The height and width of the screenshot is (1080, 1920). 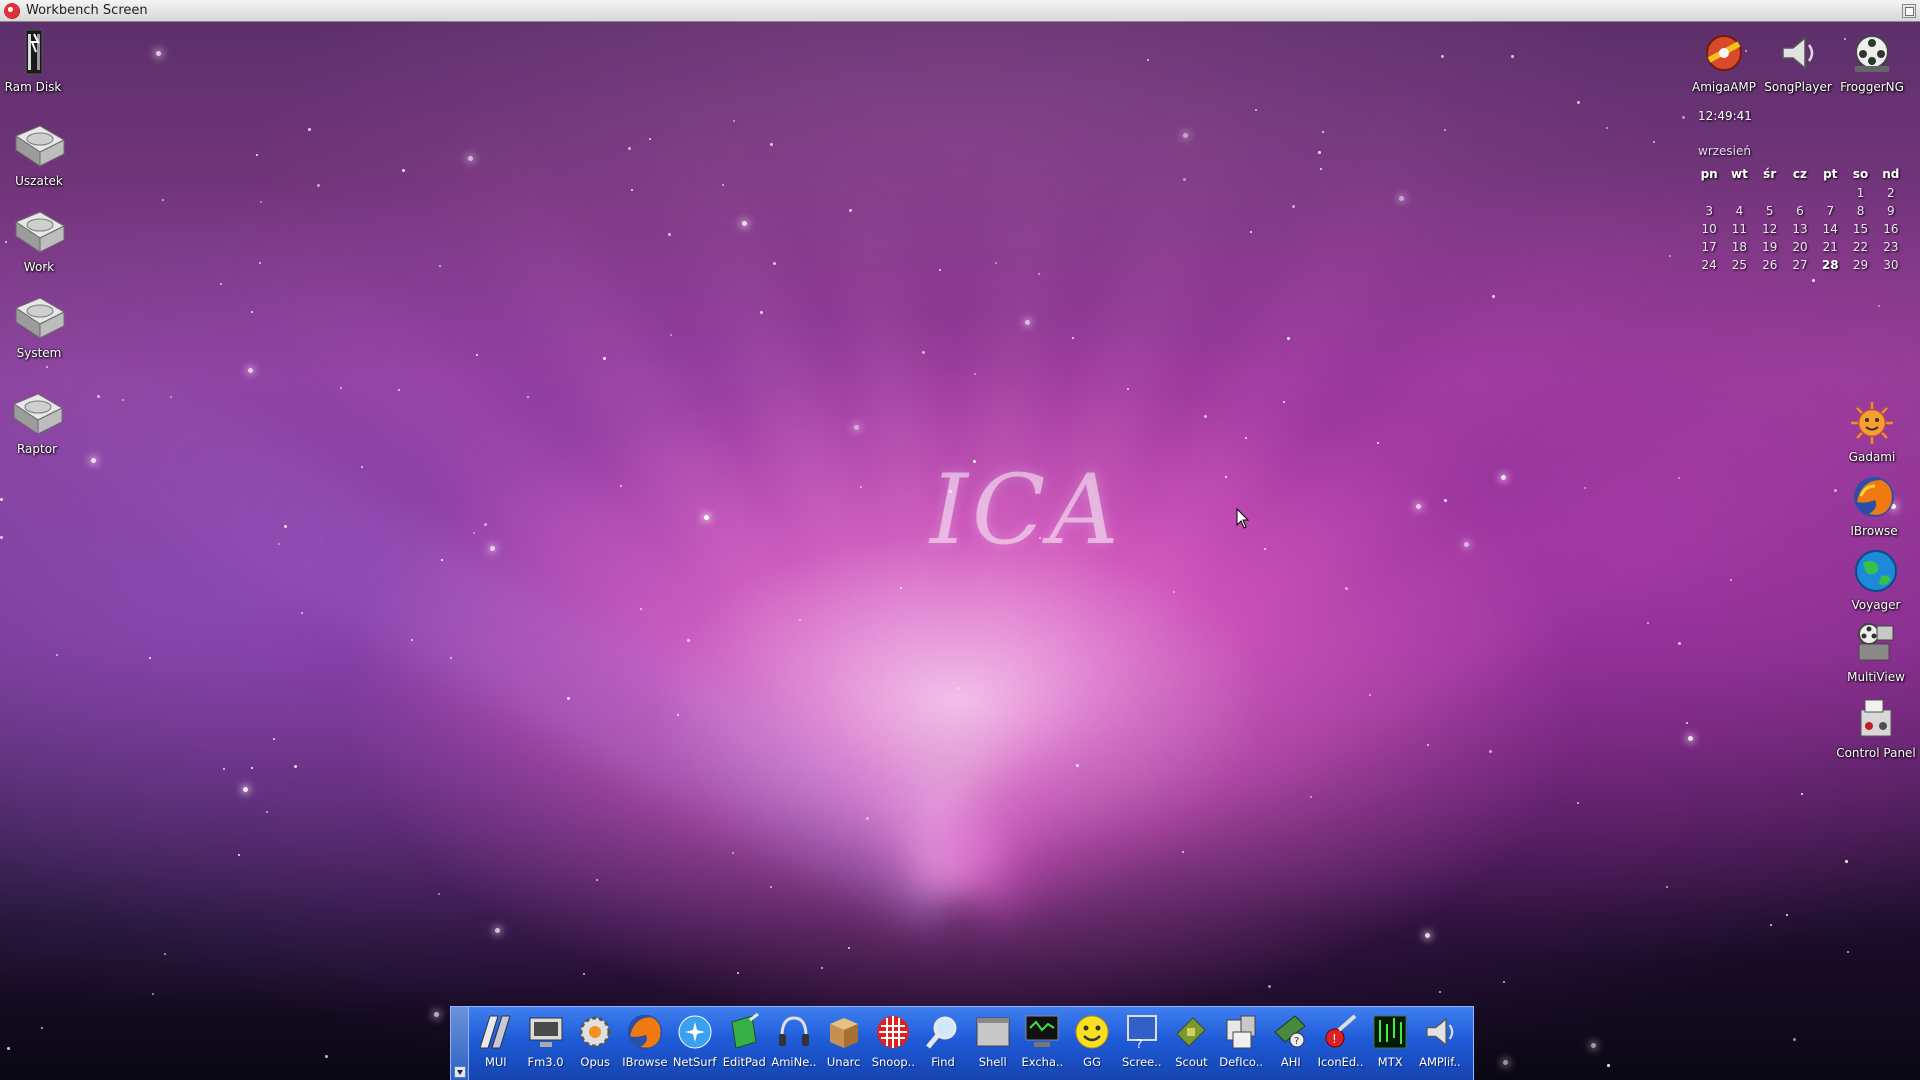 I want to click on calendar-day: 27, so click(x=1800, y=265).